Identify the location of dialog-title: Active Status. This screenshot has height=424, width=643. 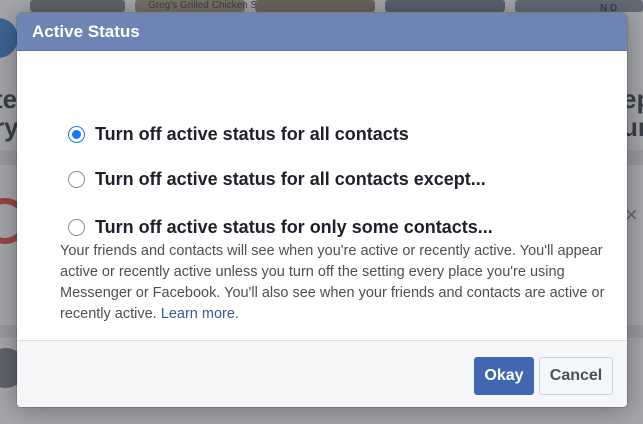
(86, 31).